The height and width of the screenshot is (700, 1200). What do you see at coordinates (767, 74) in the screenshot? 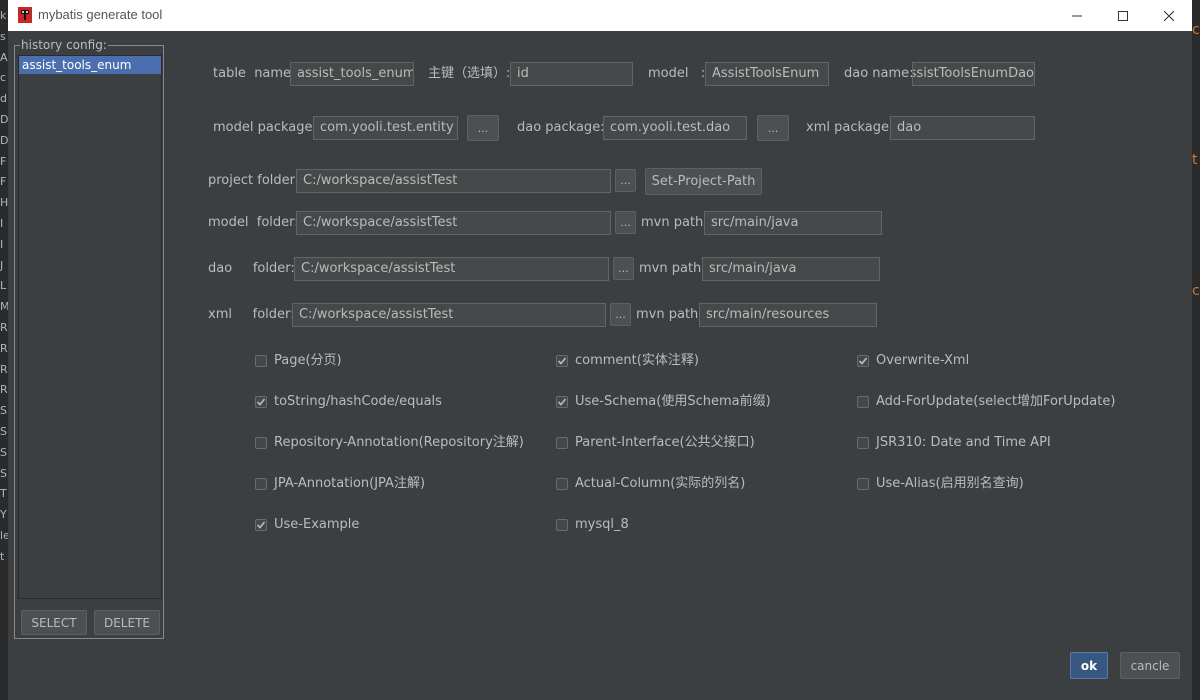
I see `model-input: AssistToolsEnum` at bounding box center [767, 74].